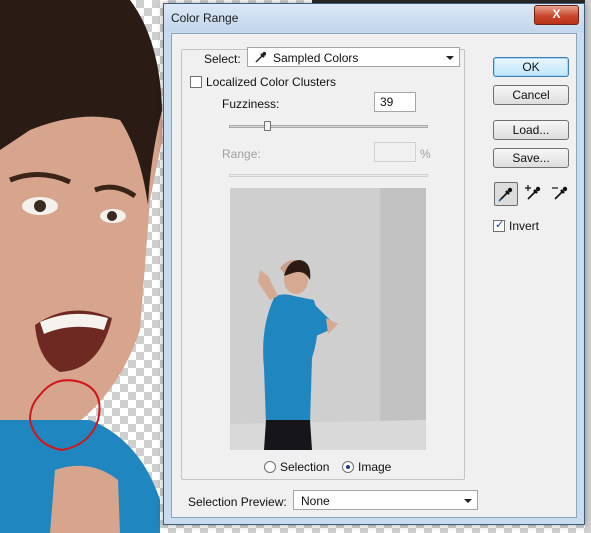 The image size is (591, 533). Describe the element at coordinates (531, 95) in the screenshot. I see `cancel-button: Cancel` at that location.